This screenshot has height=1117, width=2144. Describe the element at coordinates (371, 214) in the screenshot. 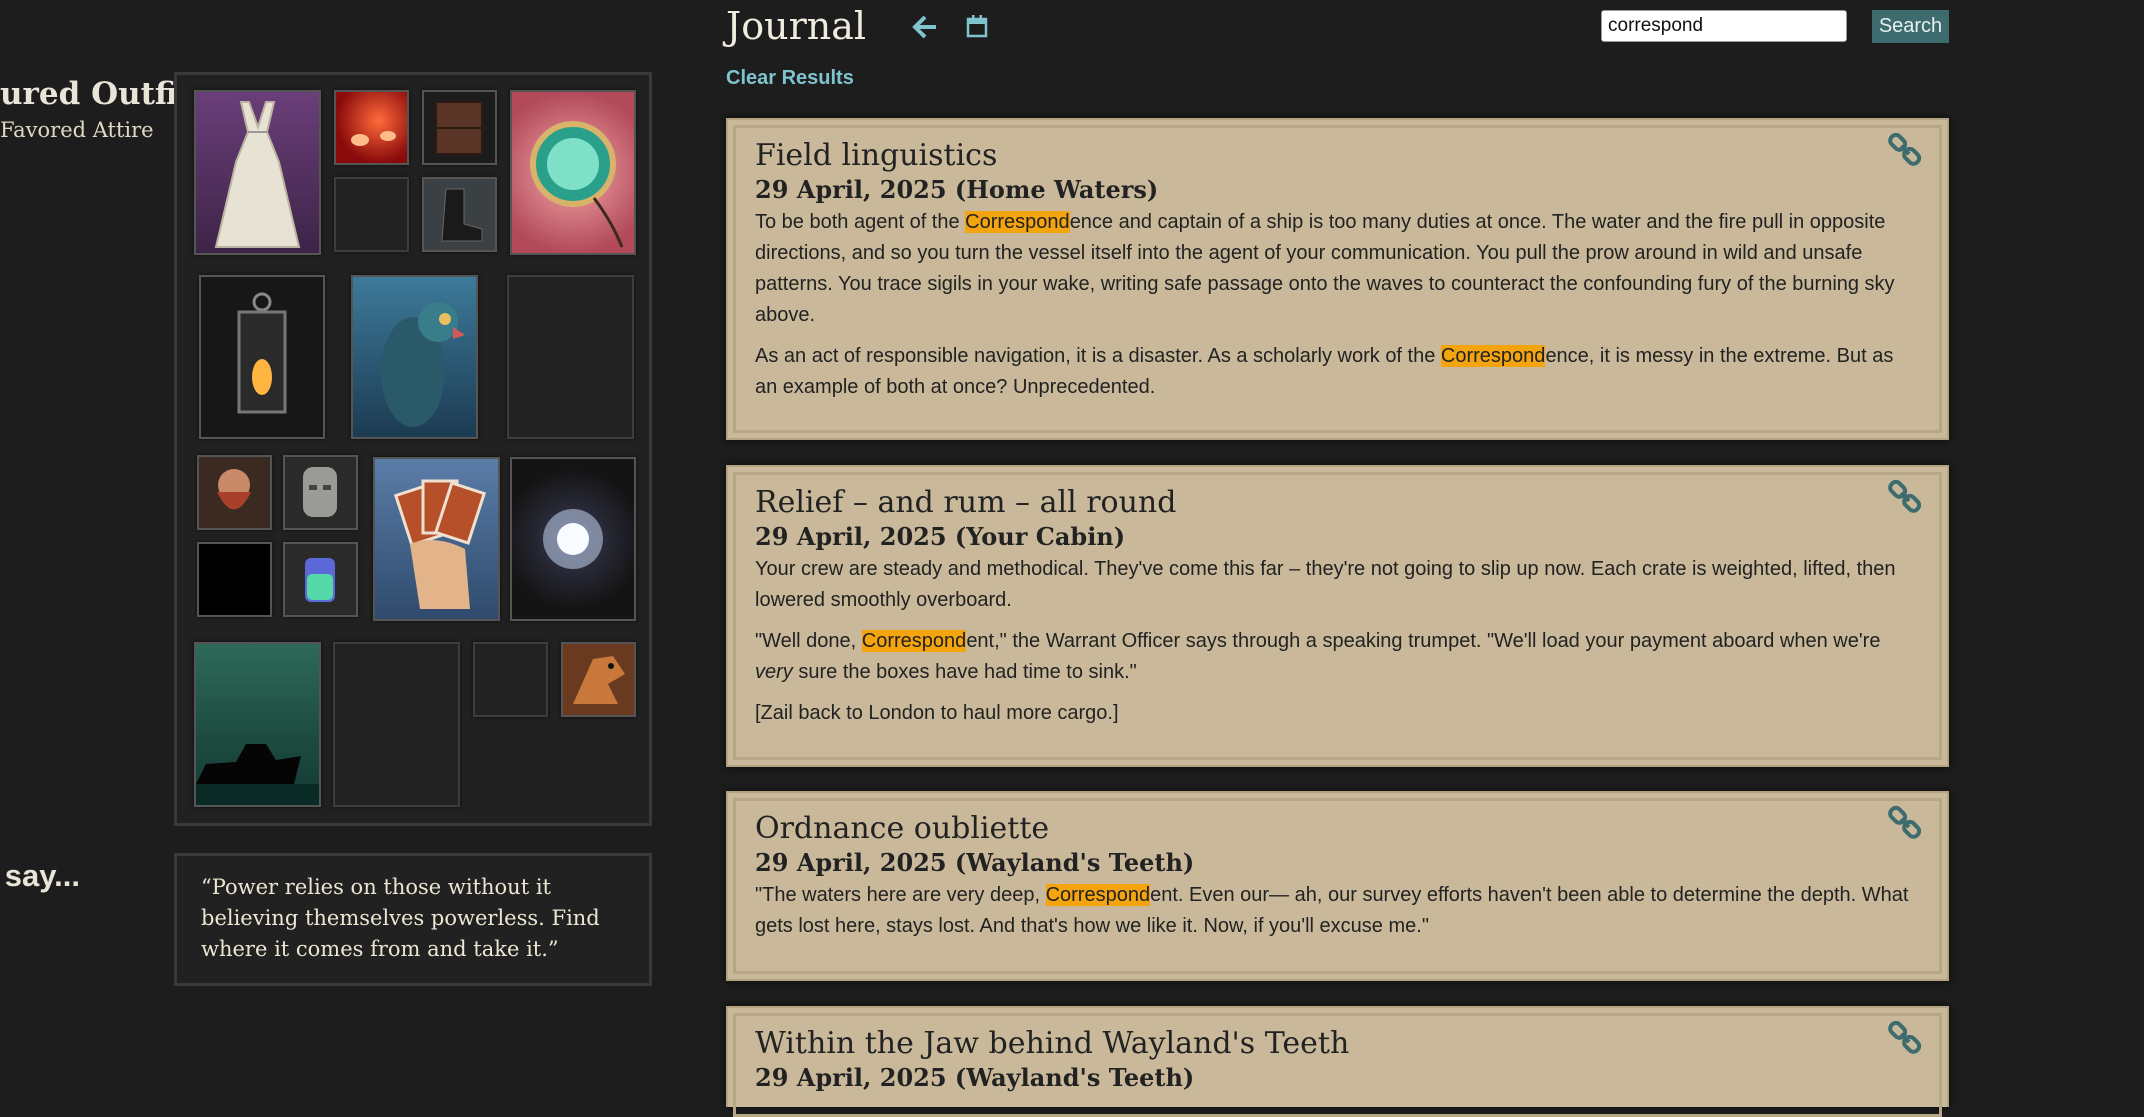

I see `empty-small-slot` at that location.